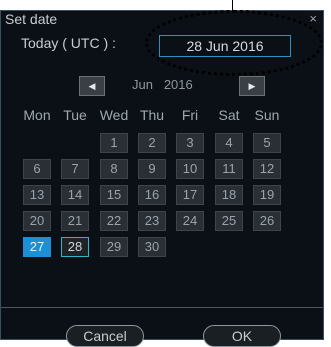 The width and height of the screenshot is (331, 347). I want to click on chevron-left-icon: ◀, so click(92, 86).